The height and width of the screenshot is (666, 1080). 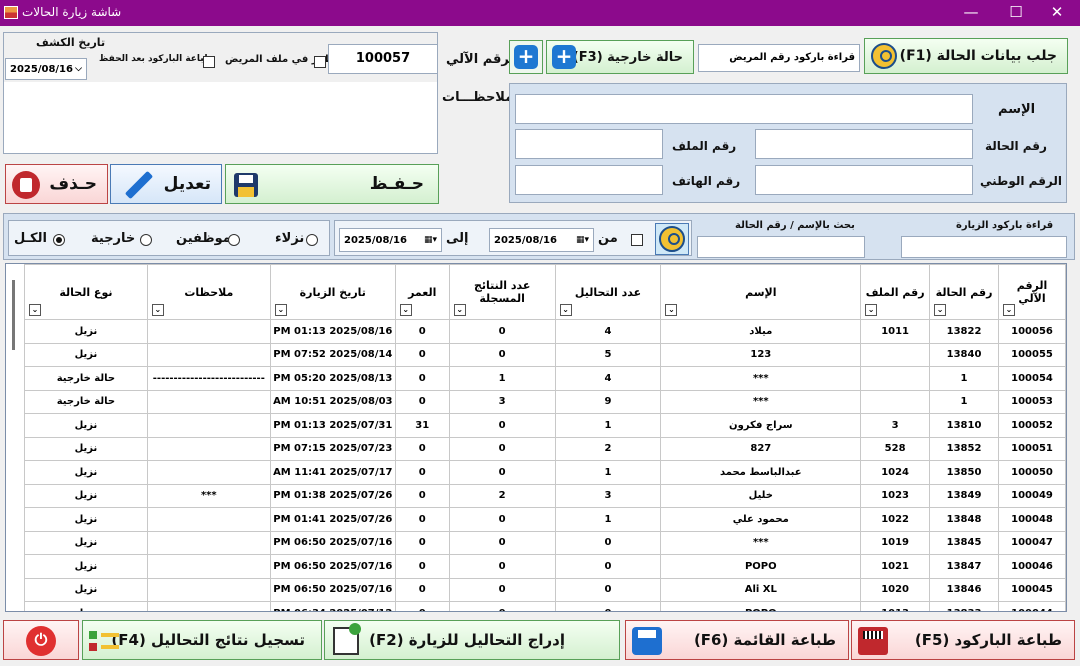 What do you see at coordinates (964, 495) in the screenshot?
I see `table-cell: 13849` at bounding box center [964, 495].